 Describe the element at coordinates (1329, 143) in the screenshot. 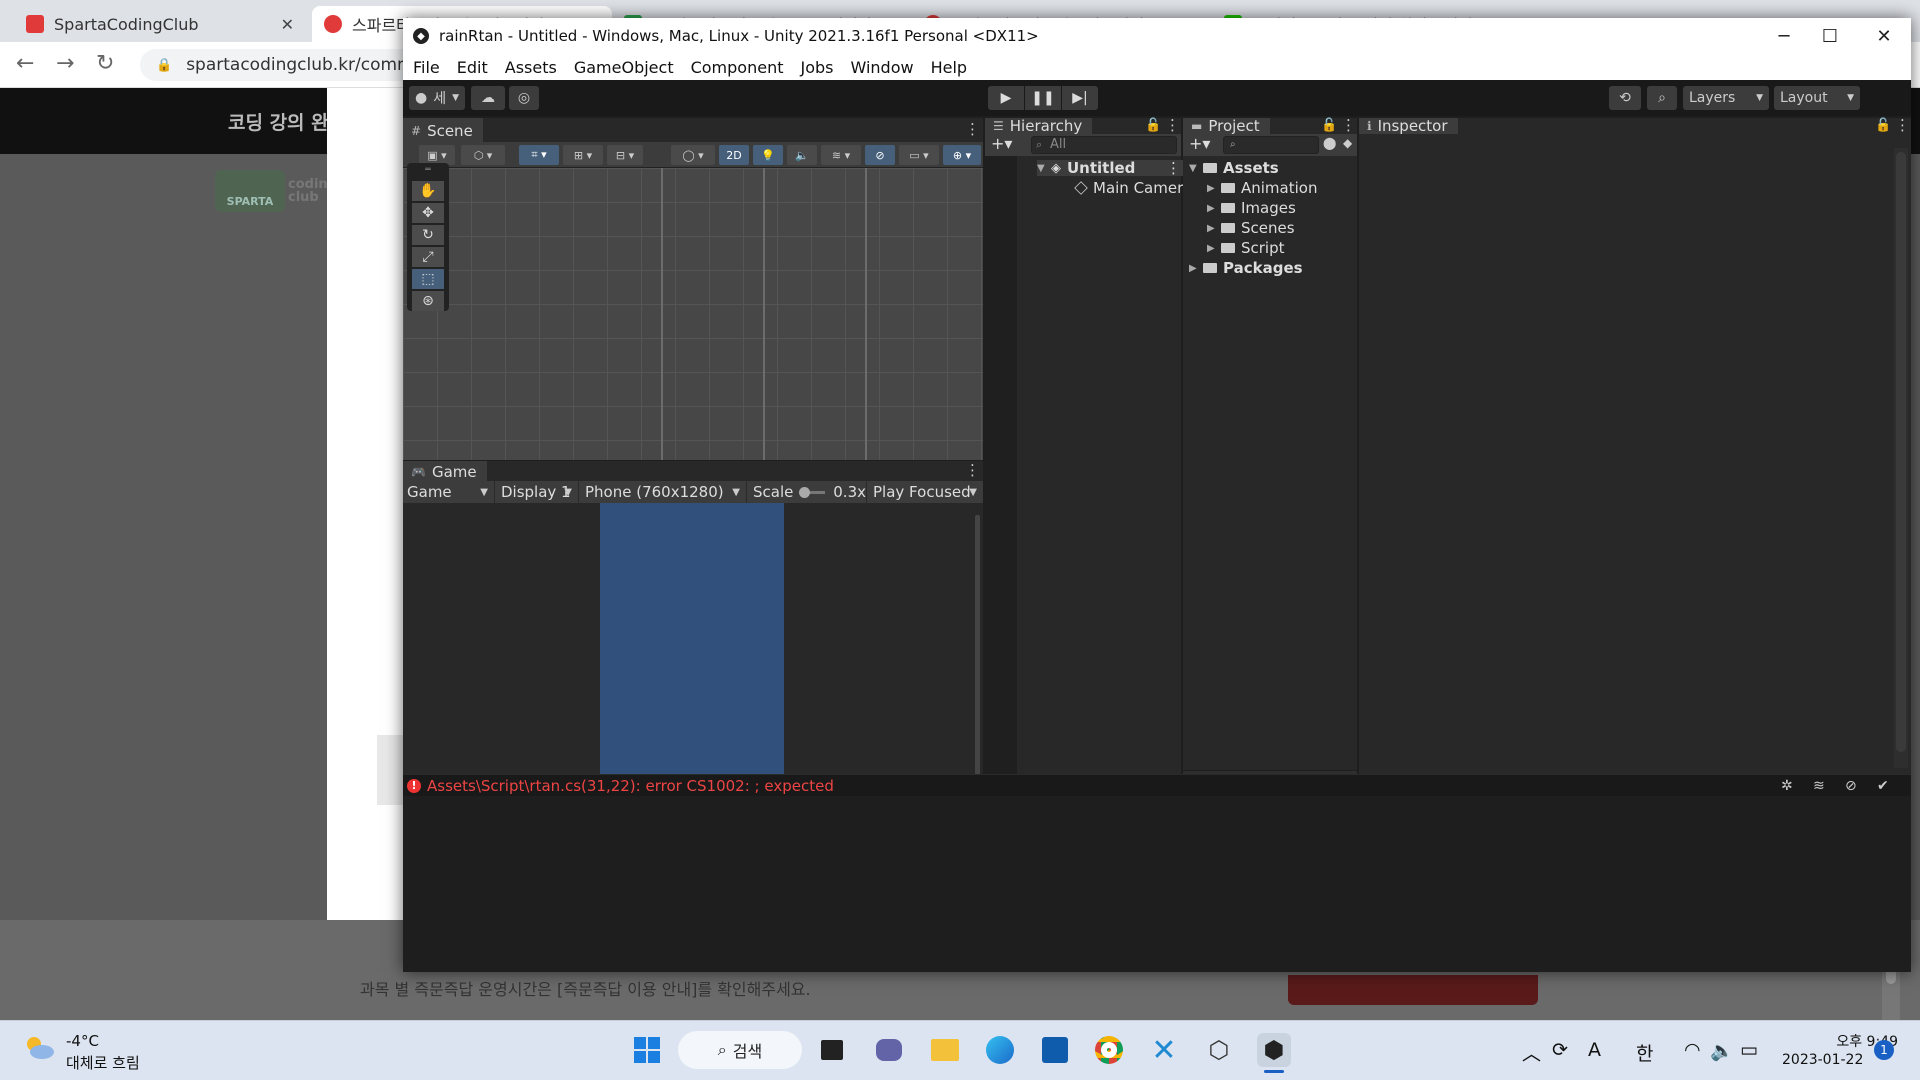

I see `filter-type-icon: ⬤` at that location.